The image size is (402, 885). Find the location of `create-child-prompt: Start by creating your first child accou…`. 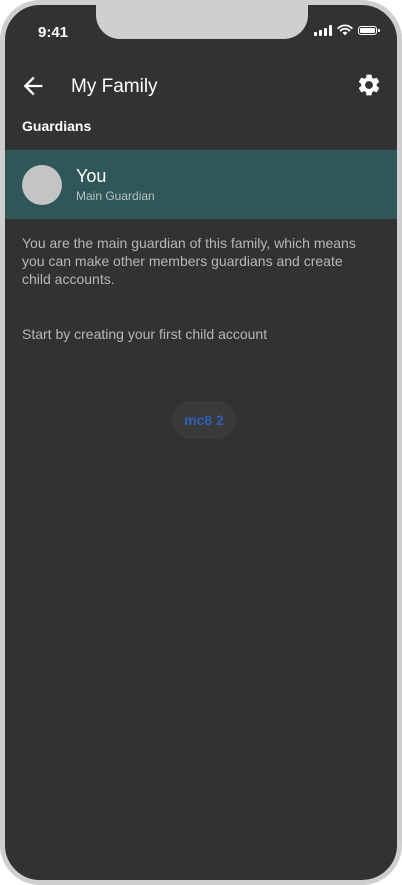

create-child-prompt: Start by creating your first child accou… is located at coordinates (145, 334).